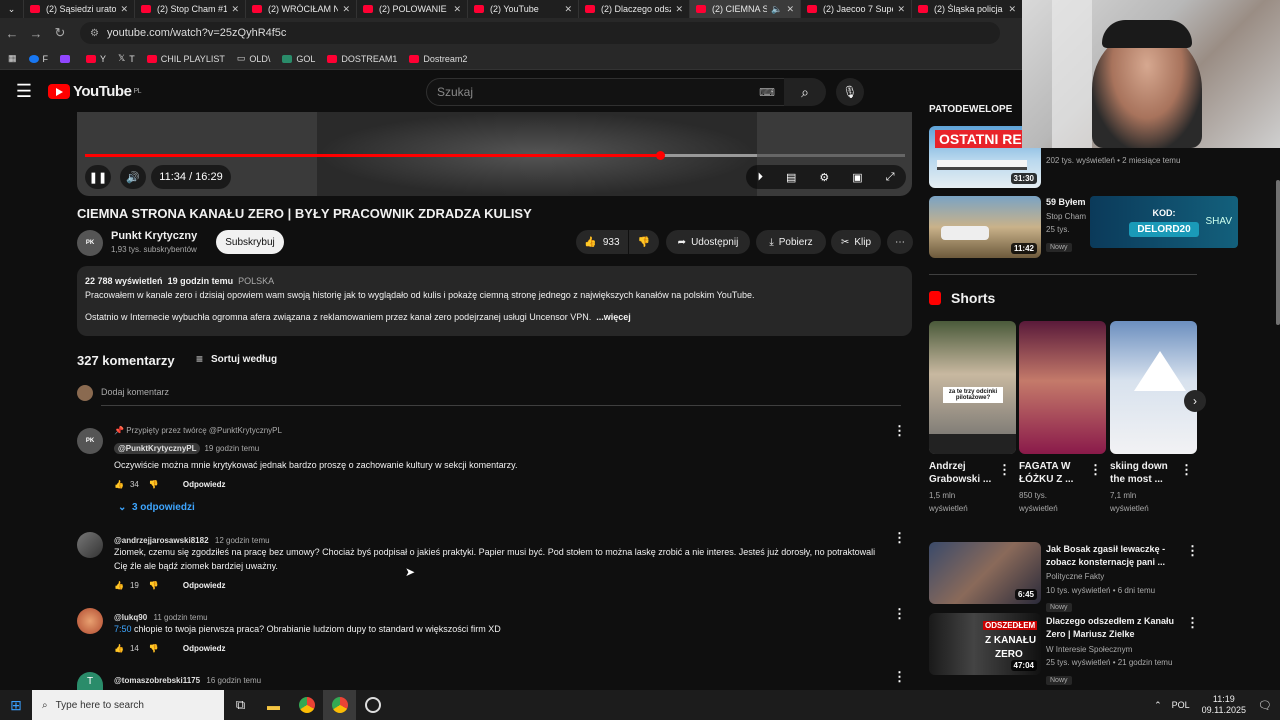 The height and width of the screenshot is (720, 1280). Describe the element at coordinates (972, 387) in the screenshot. I see `short-thumbnail: za te trzy odcinki pilotażowe?` at that location.